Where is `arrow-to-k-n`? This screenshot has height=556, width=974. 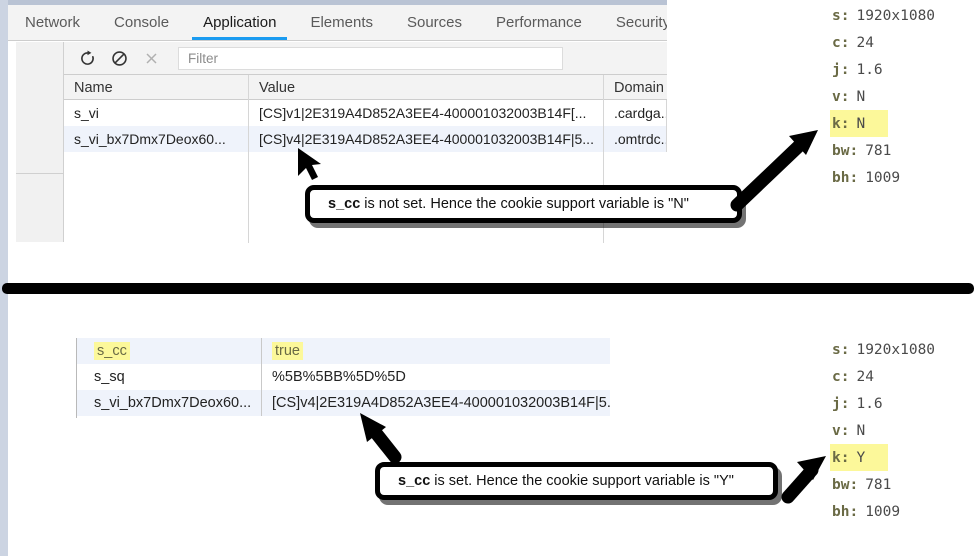
arrow-to-k-n is located at coordinates (774, 171).